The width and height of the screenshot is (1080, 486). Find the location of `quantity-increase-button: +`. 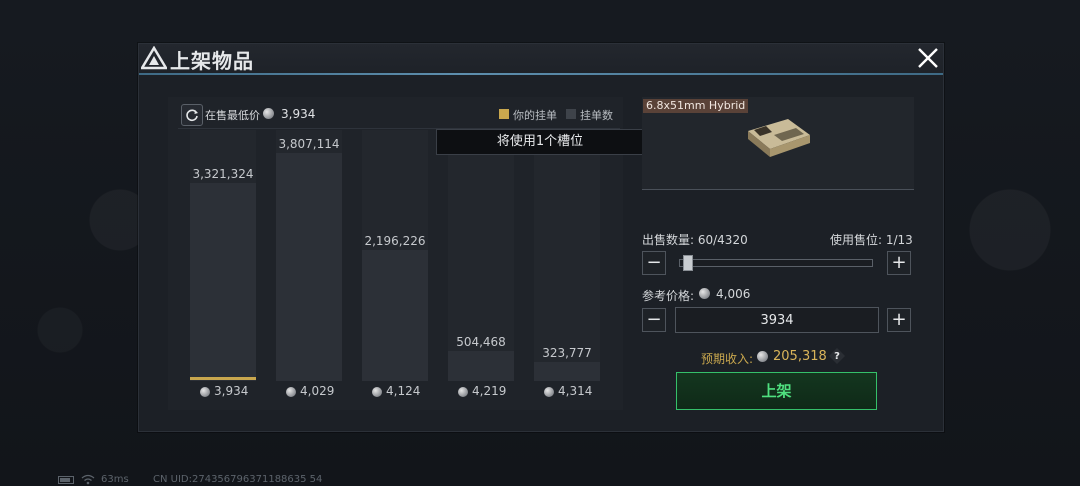

quantity-increase-button: + is located at coordinates (899, 263).